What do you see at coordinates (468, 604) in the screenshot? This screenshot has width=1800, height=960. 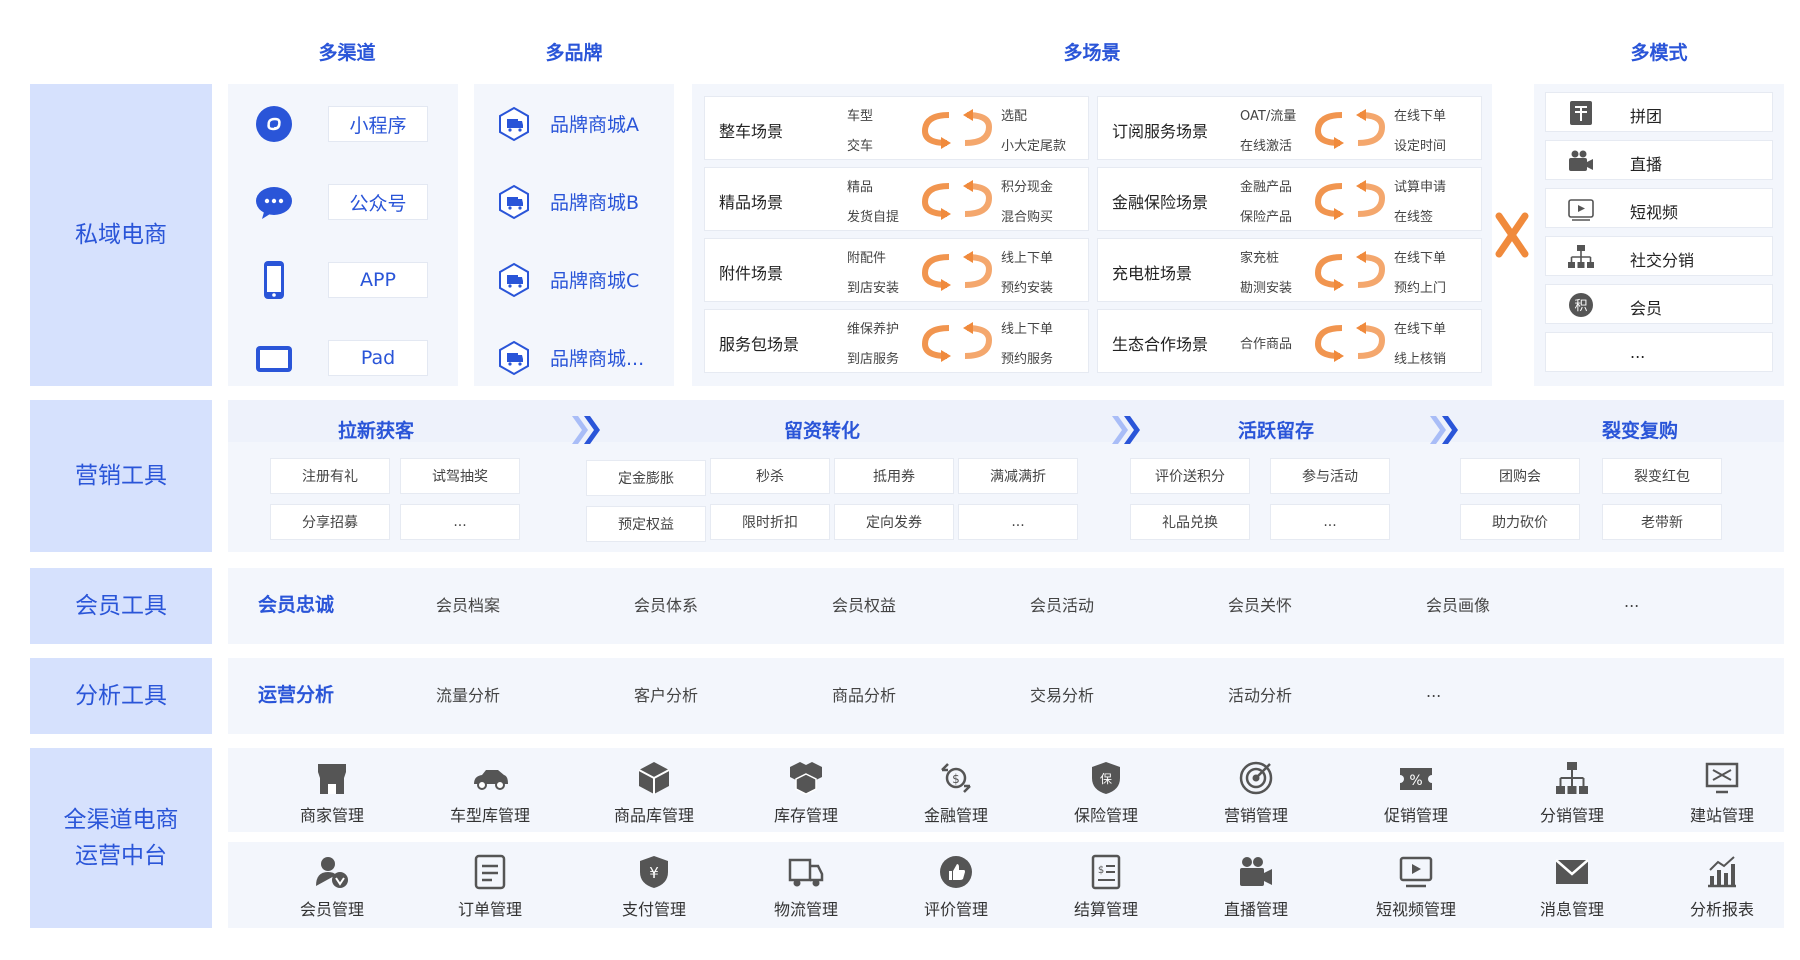 I see `member-tool-item: 会员档案` at bounding box center [468, 604].